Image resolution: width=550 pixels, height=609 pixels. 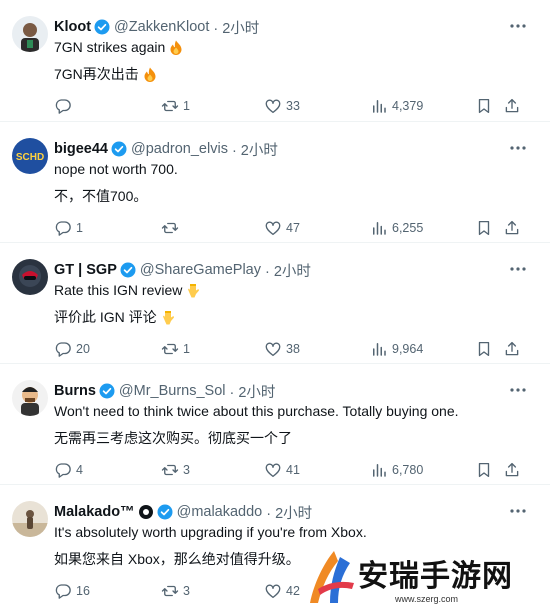 I want to click on point-down-emoji-icon, so click(x=168, y=317).